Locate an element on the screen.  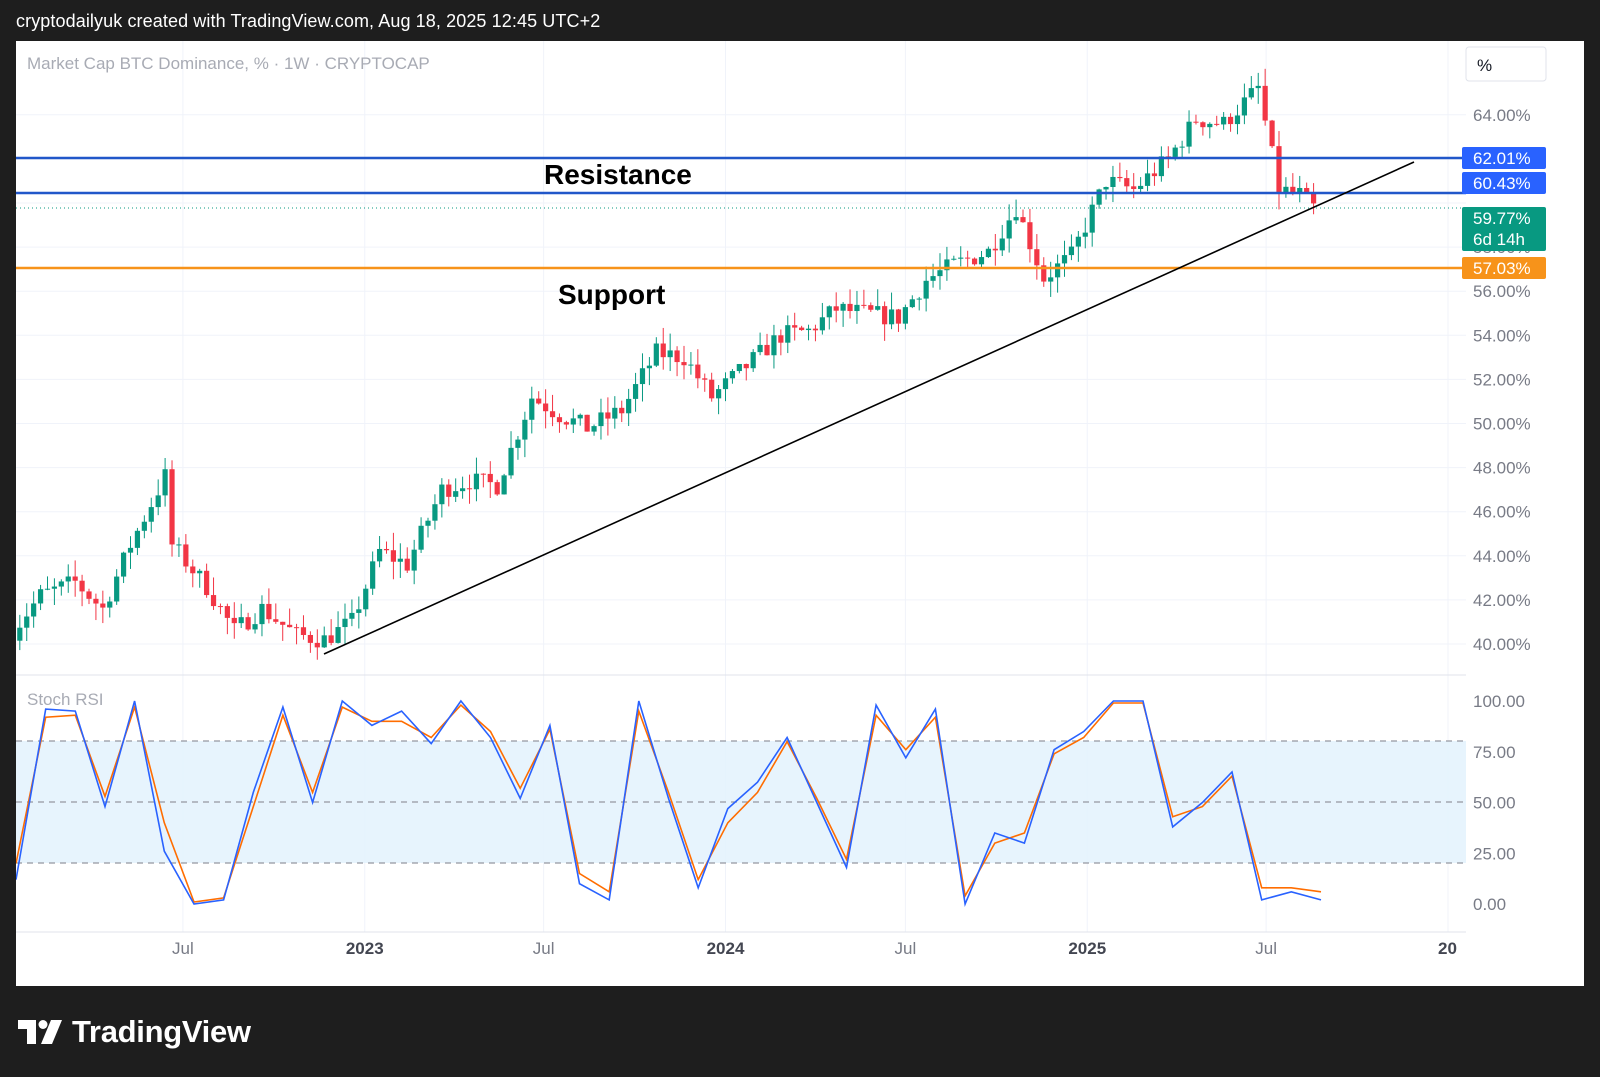
currency-label: % is located at coordinates (1484, 65).